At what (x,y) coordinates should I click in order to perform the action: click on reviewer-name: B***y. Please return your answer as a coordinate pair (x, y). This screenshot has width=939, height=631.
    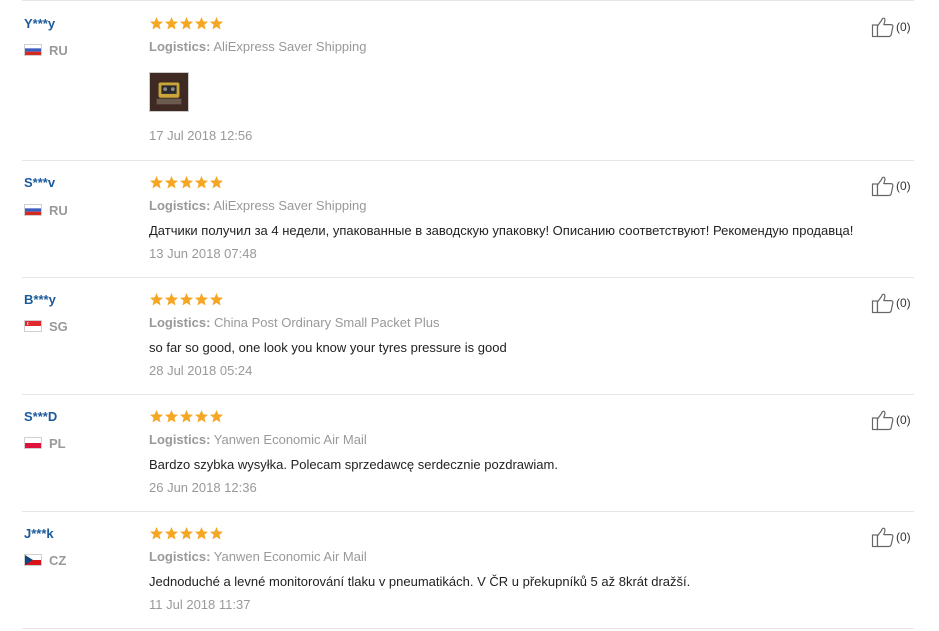
    Looking at the image, I should click on (40, 299).